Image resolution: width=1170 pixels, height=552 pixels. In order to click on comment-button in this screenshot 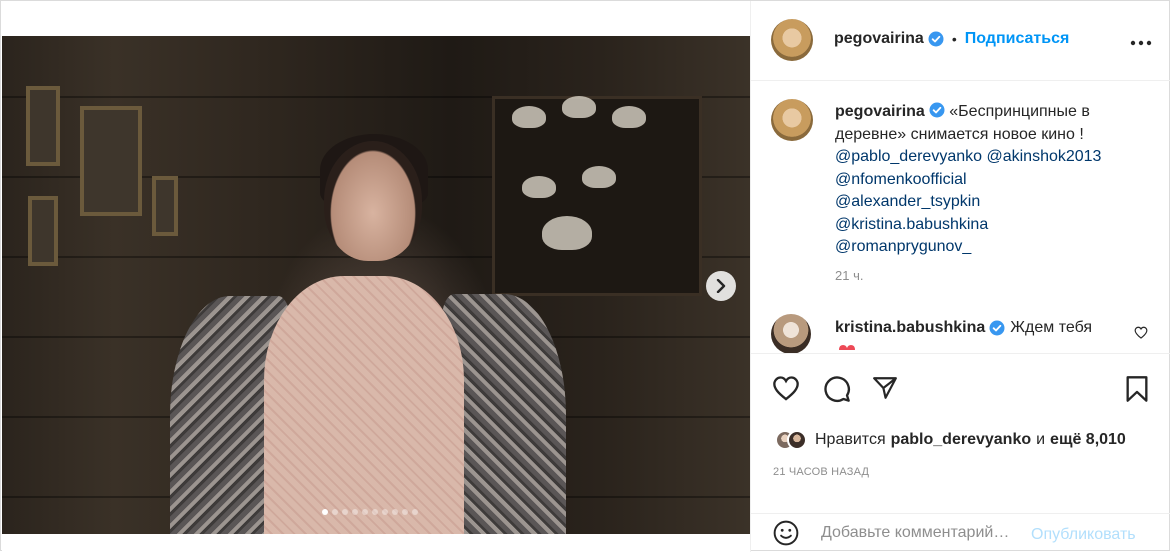, I will do `click(837, 391)`.